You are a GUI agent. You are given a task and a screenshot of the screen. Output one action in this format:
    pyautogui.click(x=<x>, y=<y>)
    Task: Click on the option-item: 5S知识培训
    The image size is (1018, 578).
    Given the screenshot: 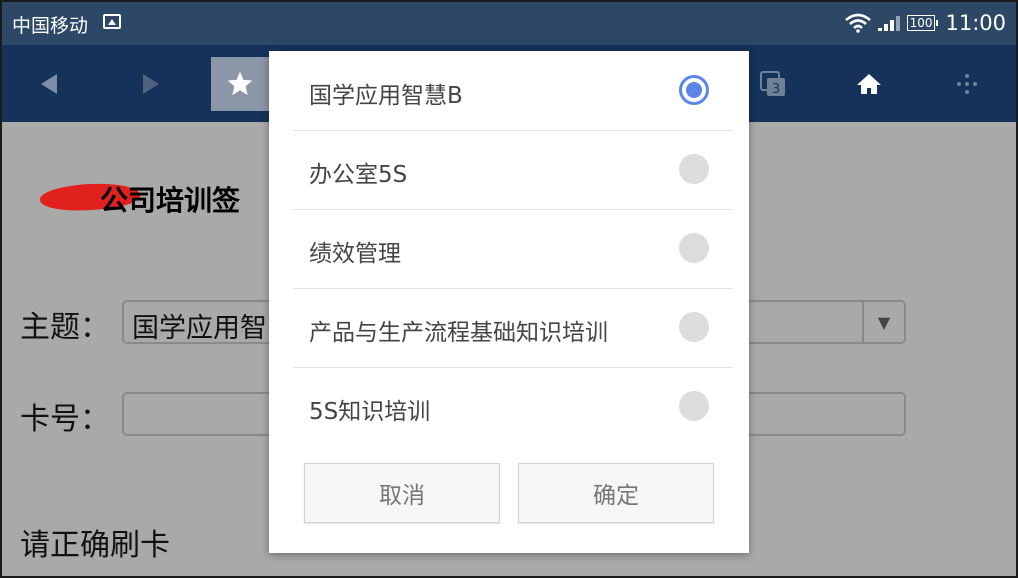 What is the action you would take?
    pyautogui.click(x=513, y=406)
    